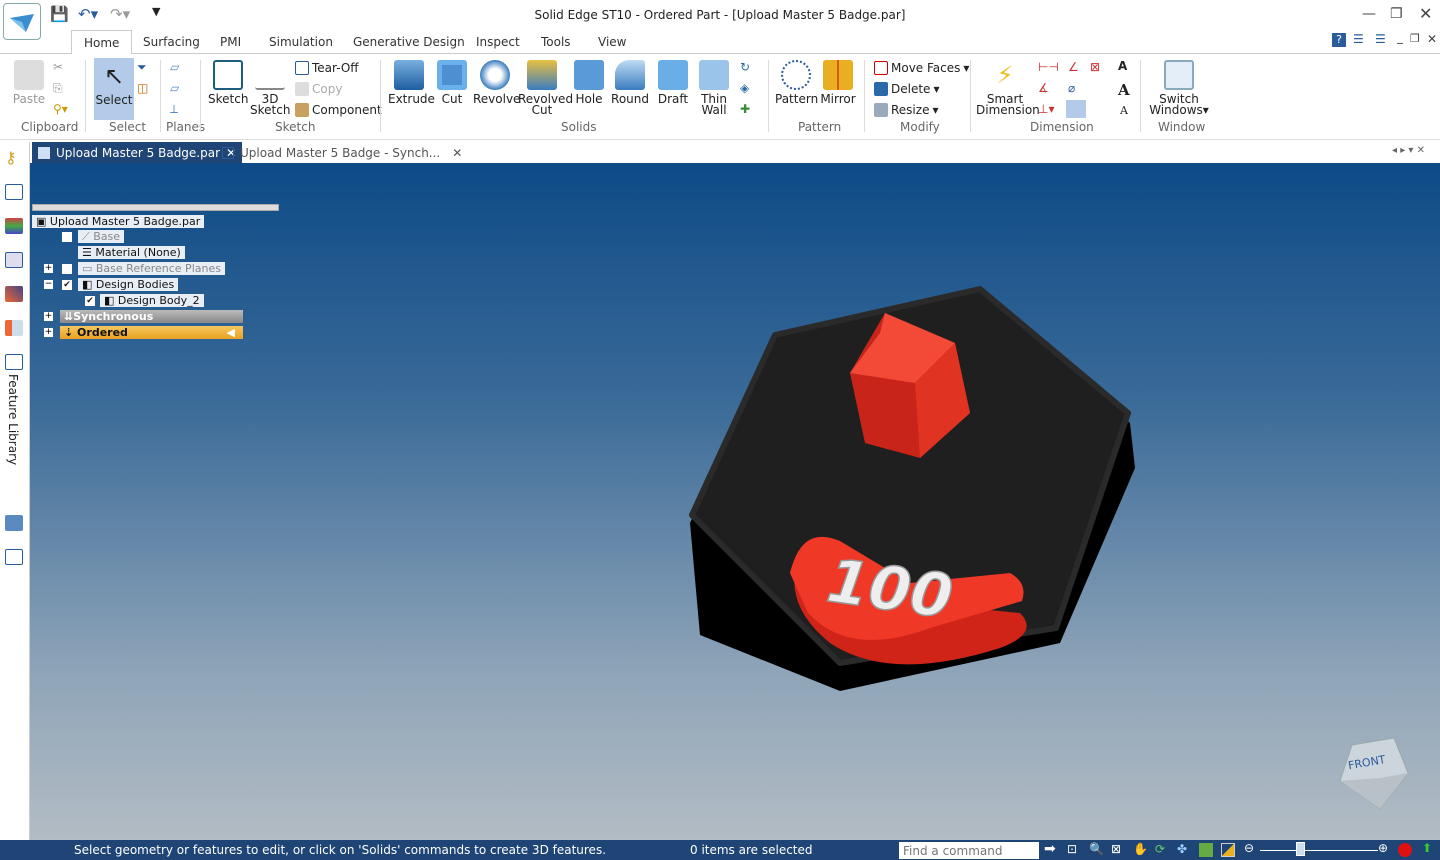 Image resolution: width=1440 pixels, height=860 pixels. I want to click on minimize-button: —, so click(1369, 14).